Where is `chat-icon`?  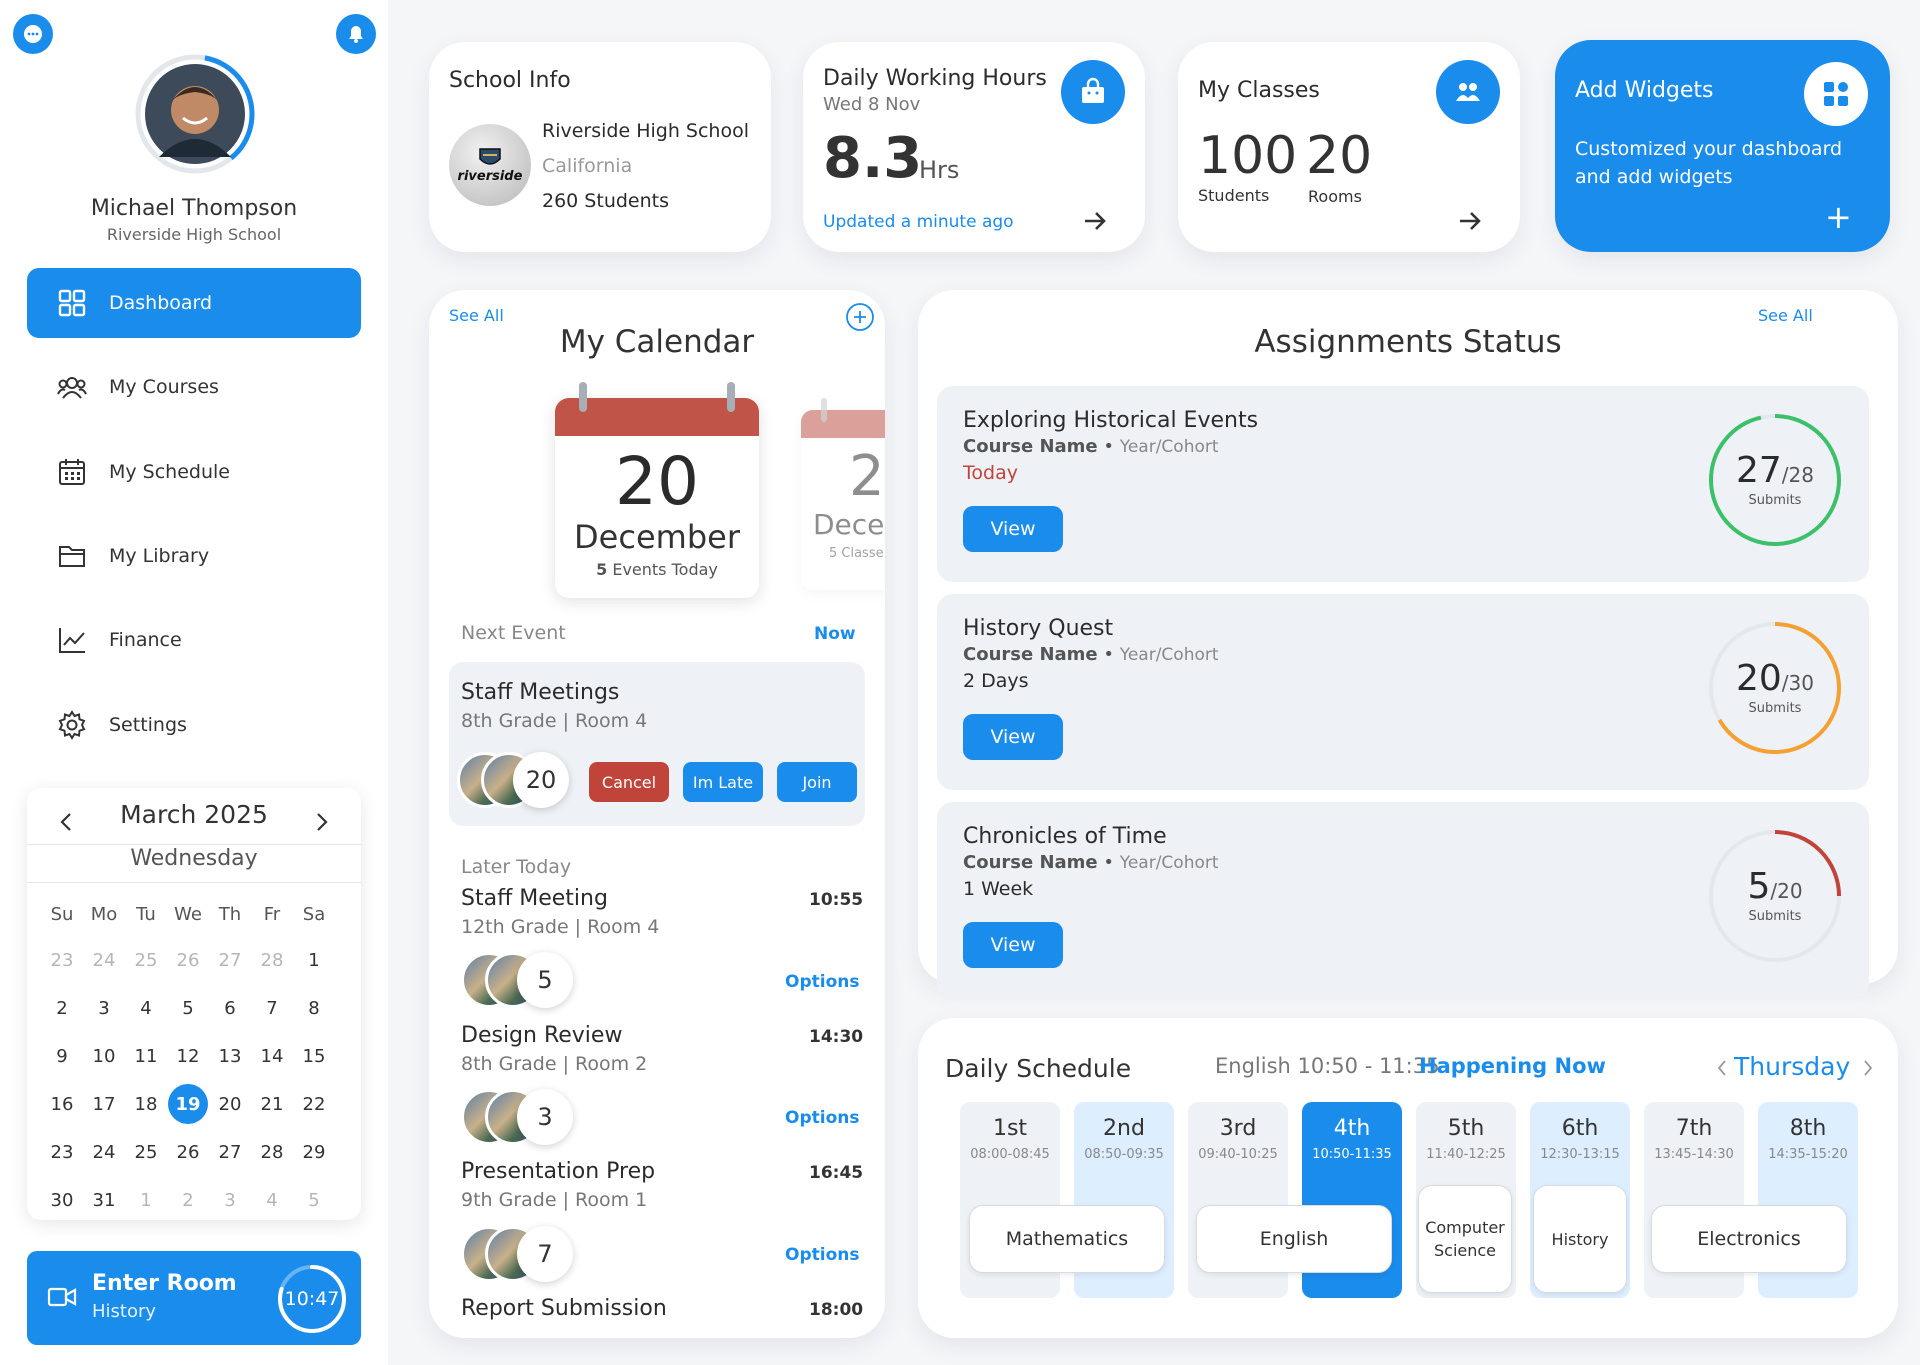 chat-icon is located at coordinates (33, 34).